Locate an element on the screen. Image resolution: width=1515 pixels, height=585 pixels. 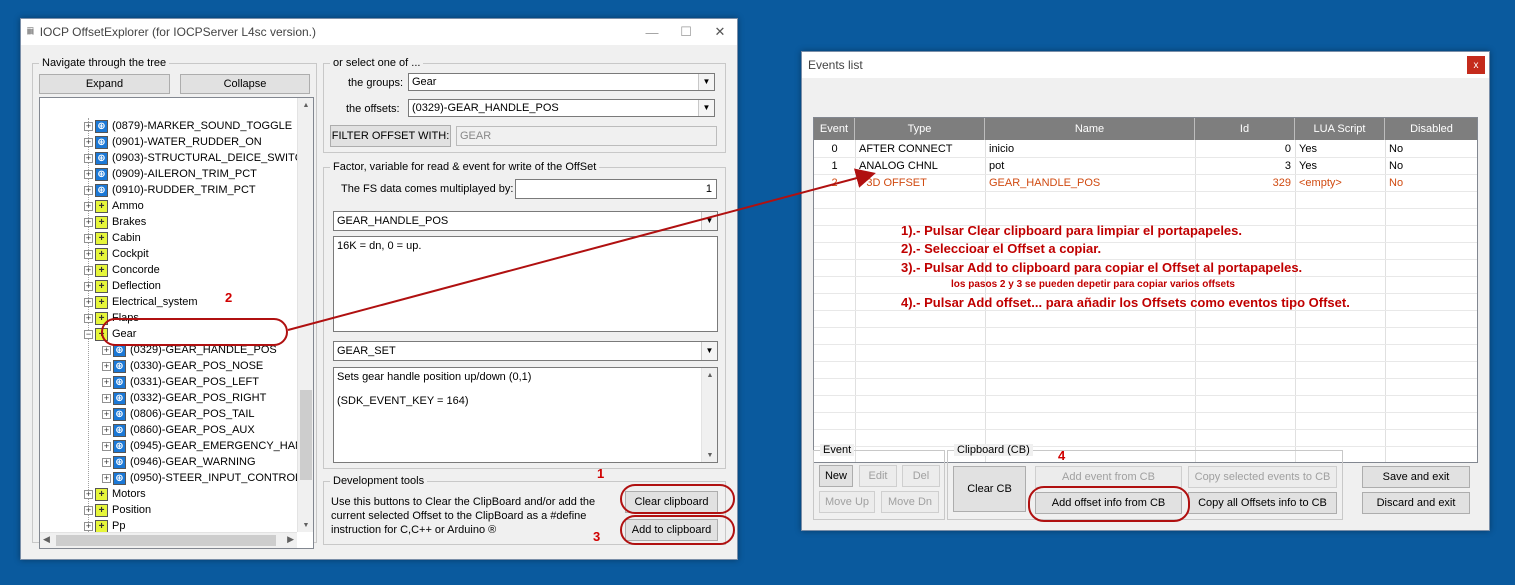
tree-item: + ⊕ (0860)-GEAR_POS_AUX is located at coordinates (178, 430).